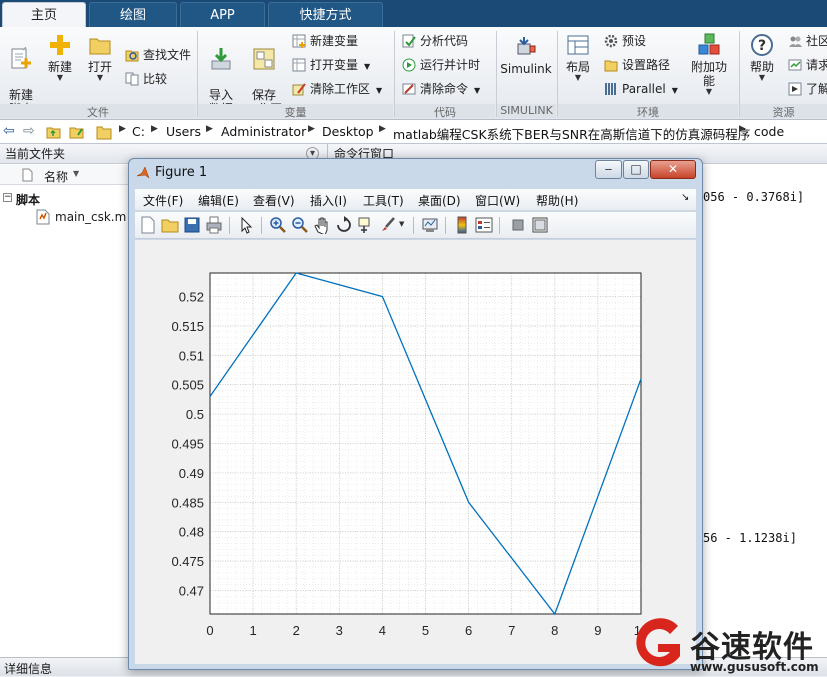 This screenshot has width=827, height=677. Describe the element at coordinates (388, 225) in the screenshot. I see `brush-icon` at that location.